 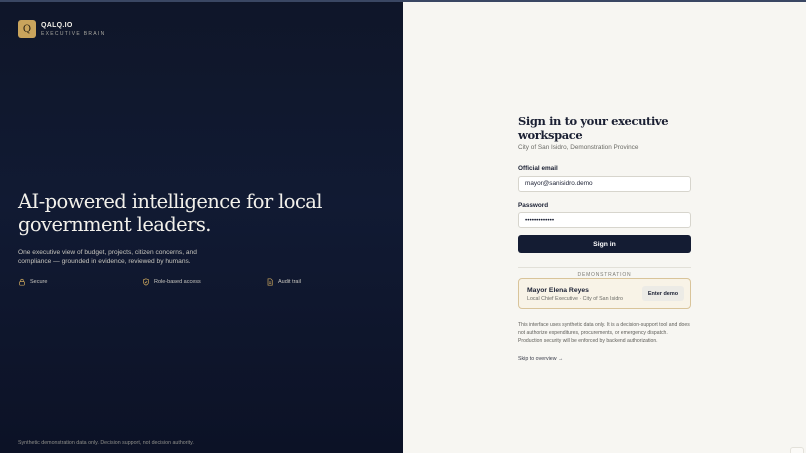 I want to click on demonstration-divider: DEMONSTRATION, so click(x=604, y=270).